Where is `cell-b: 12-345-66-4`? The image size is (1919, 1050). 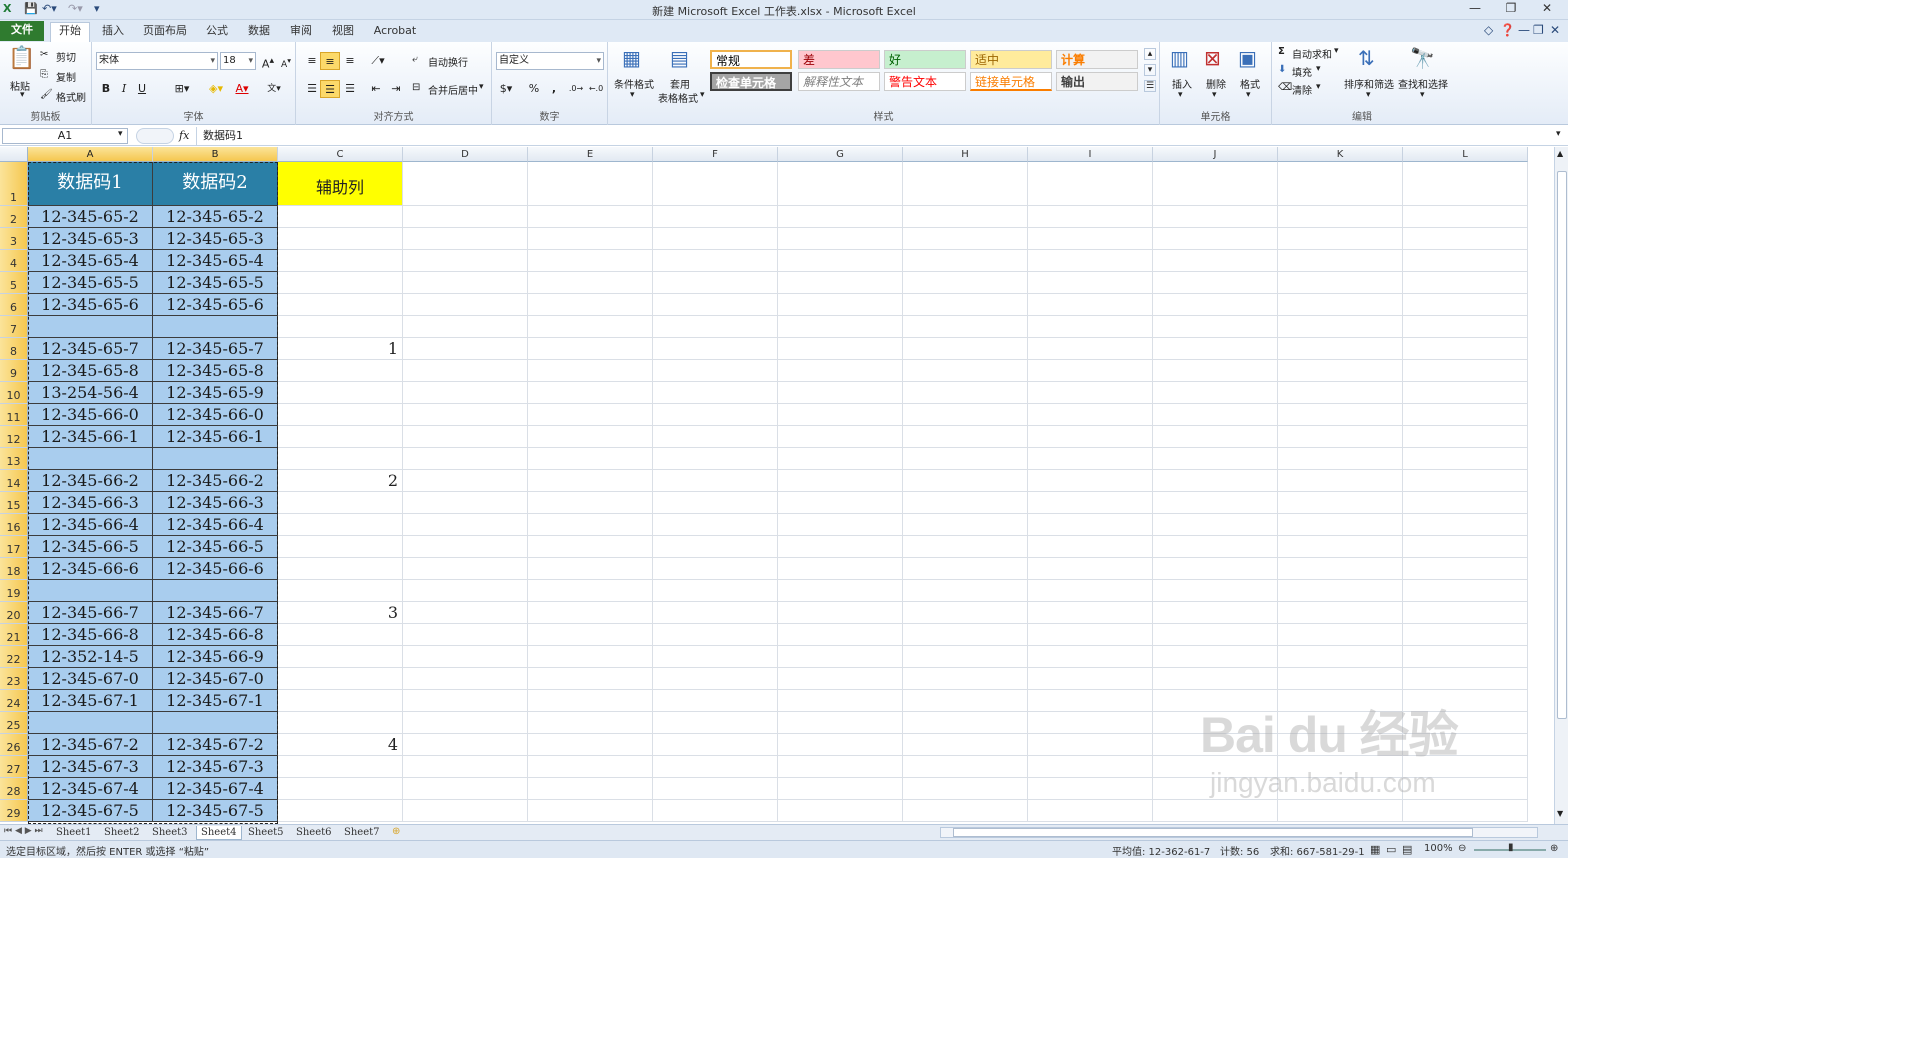 cell-b: 12-345-66-4 is located at coordinates (215, 525).